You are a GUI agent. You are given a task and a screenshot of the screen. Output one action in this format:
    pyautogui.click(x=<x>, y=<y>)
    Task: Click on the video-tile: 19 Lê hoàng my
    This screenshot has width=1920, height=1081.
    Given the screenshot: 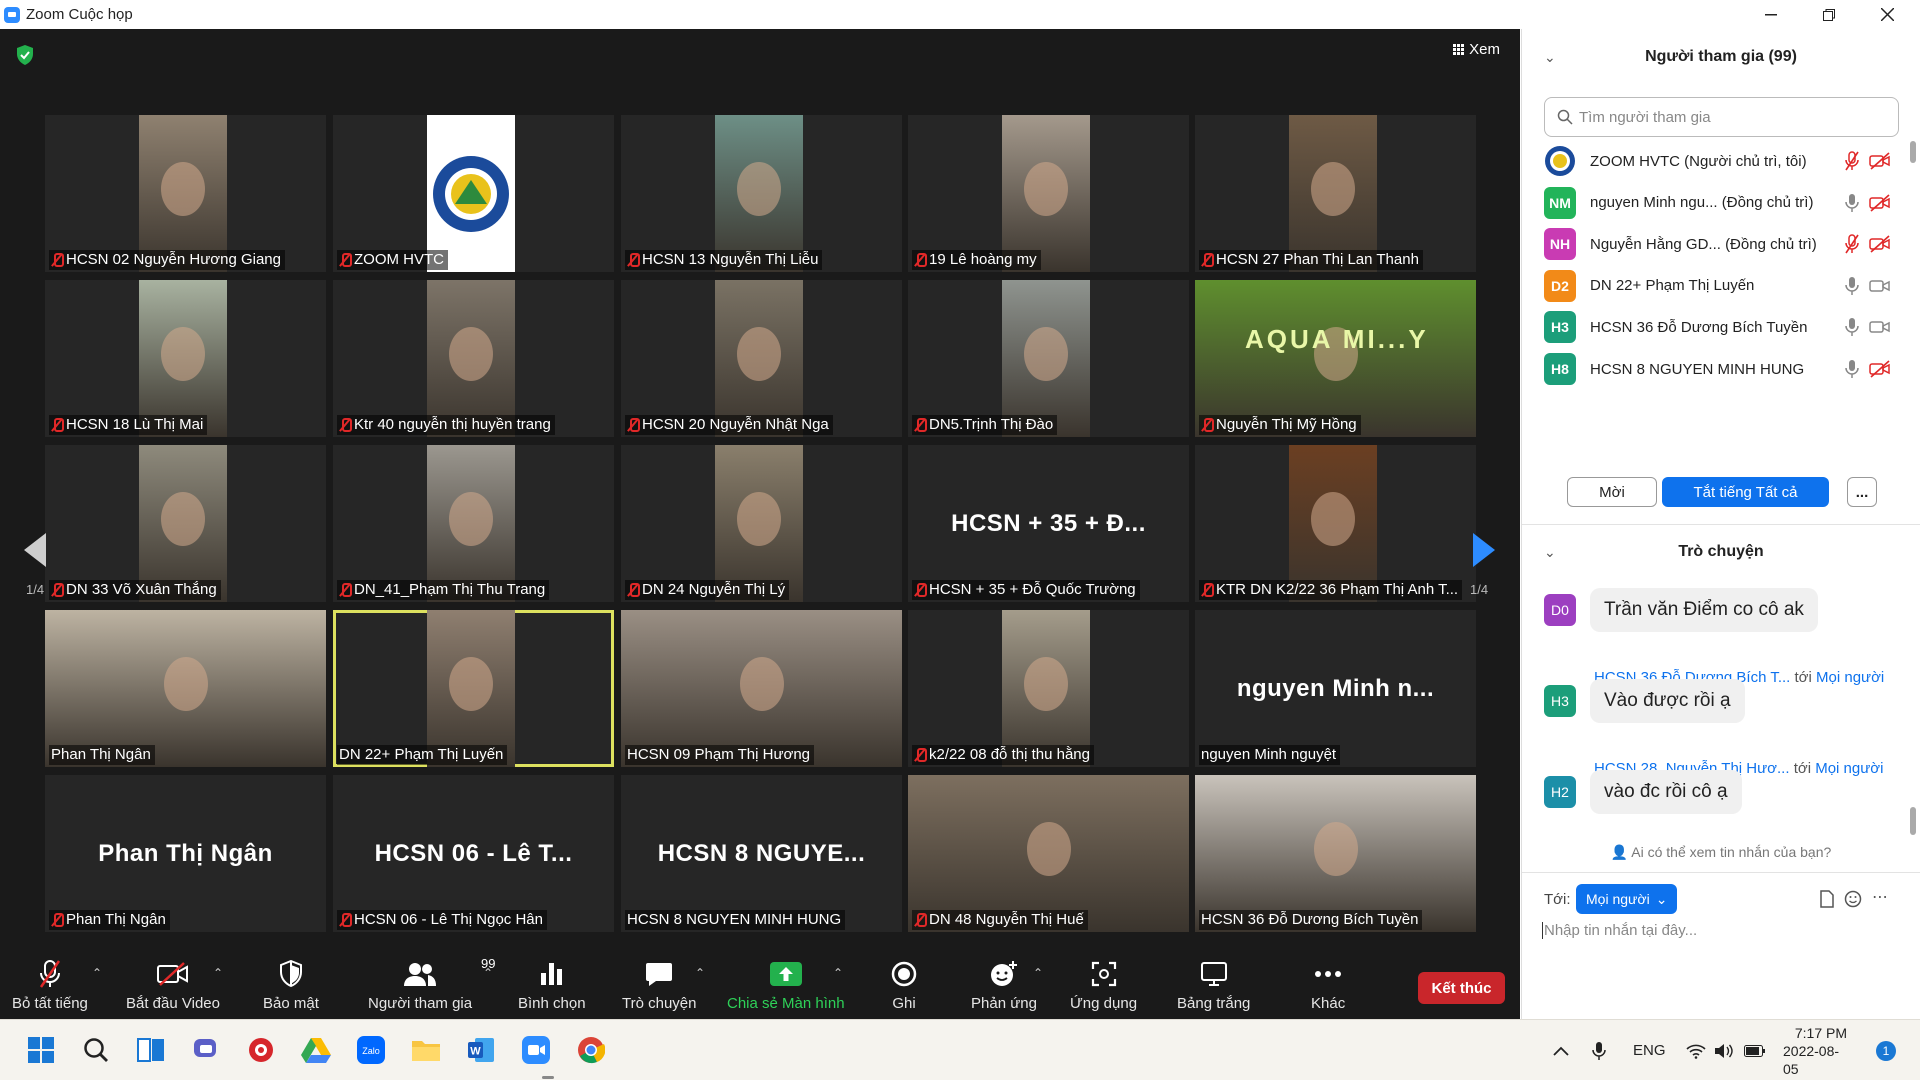 What is the action you would take?
    pyautogui.click(x=1048, y=193)
    